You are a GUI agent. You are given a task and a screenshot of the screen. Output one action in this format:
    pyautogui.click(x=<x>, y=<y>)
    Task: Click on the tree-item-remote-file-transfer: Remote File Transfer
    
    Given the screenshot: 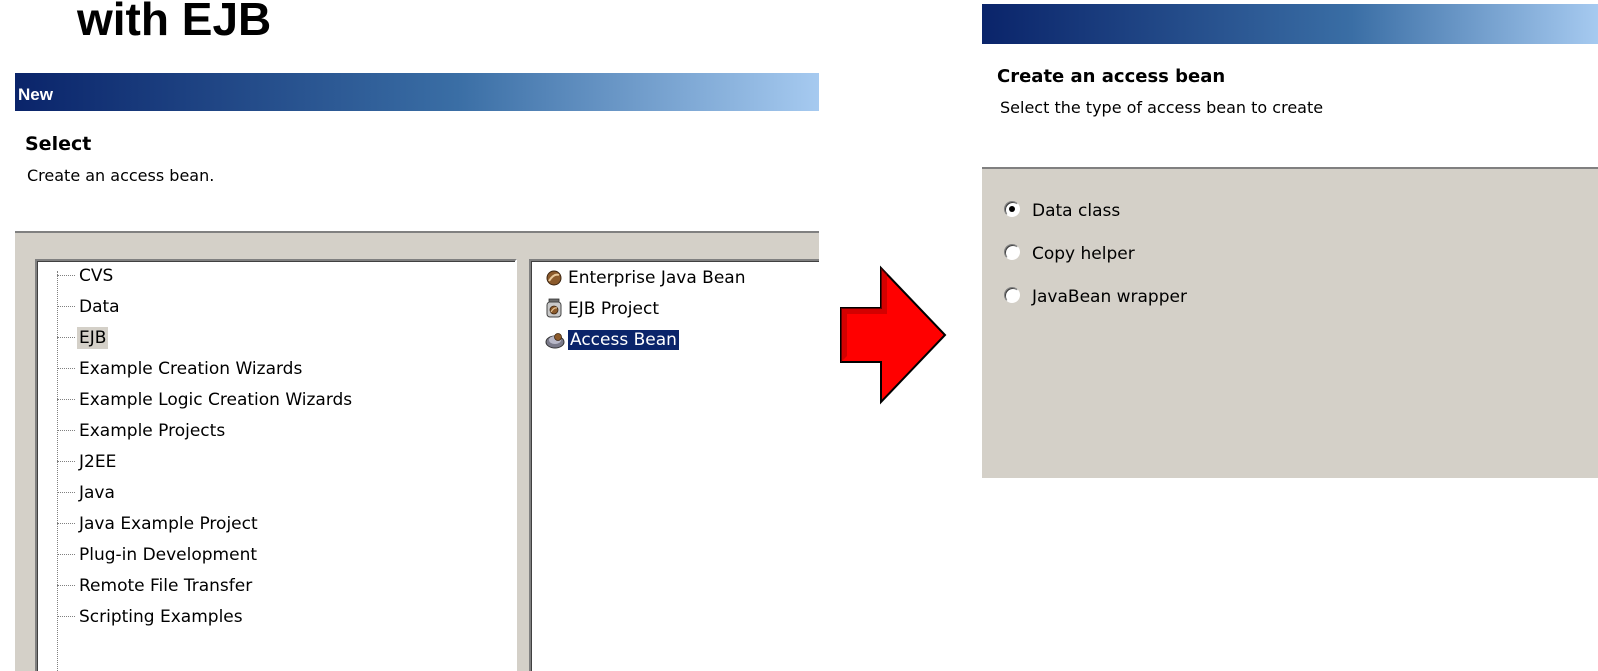 What is the action you would take?
    pyautogui.click(x=155, y=586)
    